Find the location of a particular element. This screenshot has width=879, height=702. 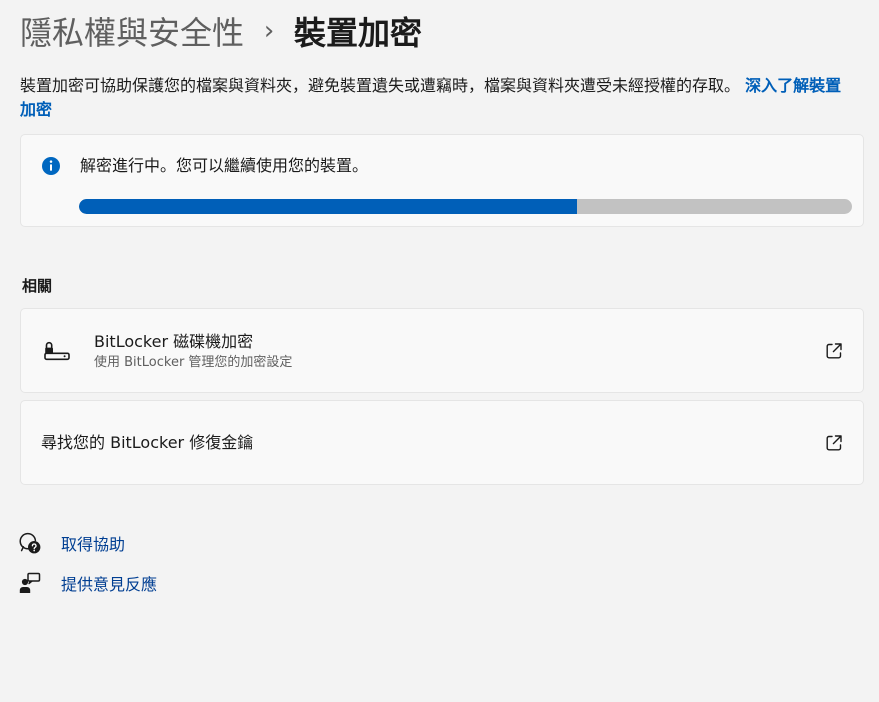

status-message: 解密進行中。您可以繼續使用您的裝置。 is located at coordinates (224, 165).